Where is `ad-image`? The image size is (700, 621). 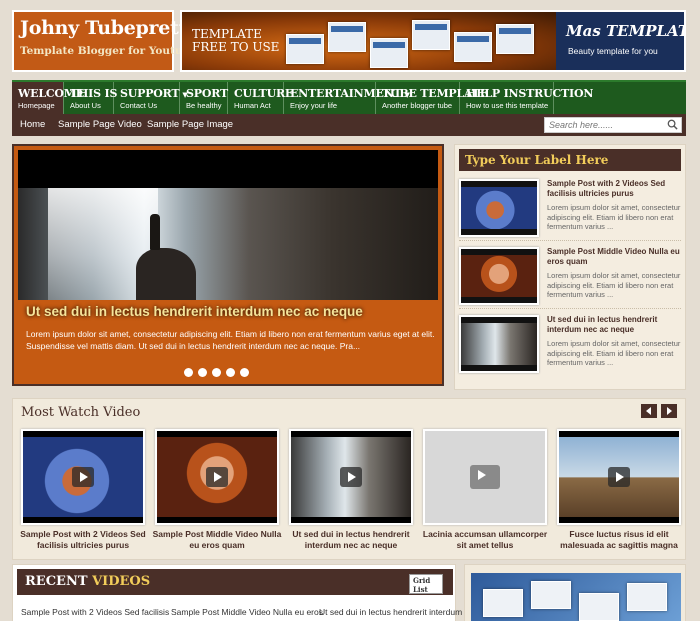
ad-image is located at coordinates (576, 597).